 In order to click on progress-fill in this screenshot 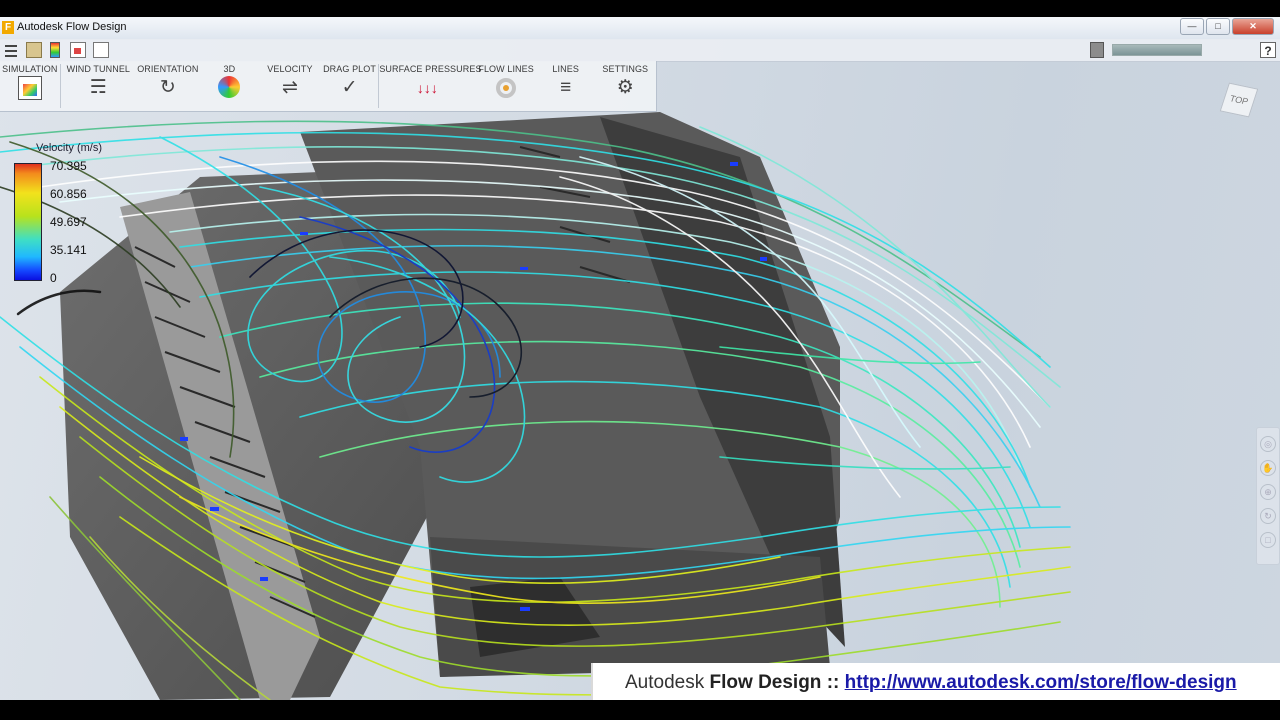, I will do `click(1157, 50)`.